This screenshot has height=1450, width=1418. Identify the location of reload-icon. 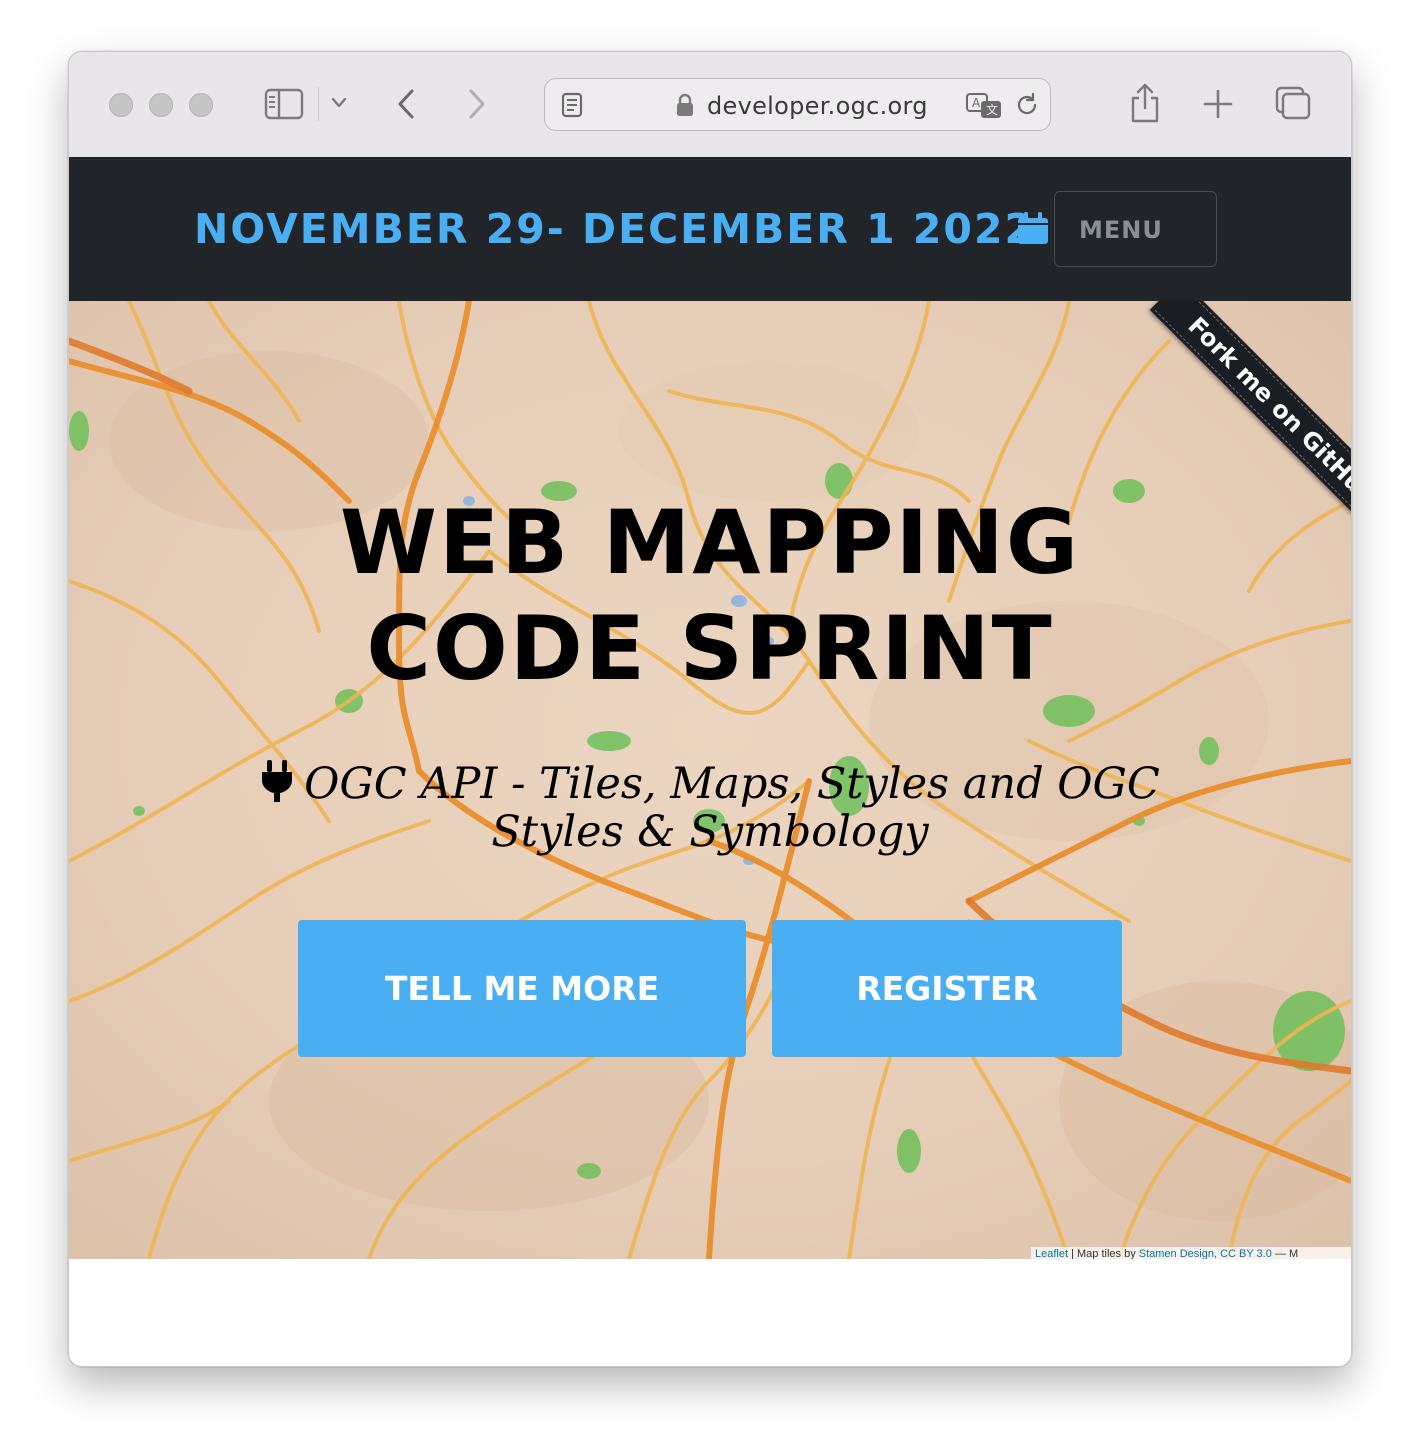
(1027, 105).